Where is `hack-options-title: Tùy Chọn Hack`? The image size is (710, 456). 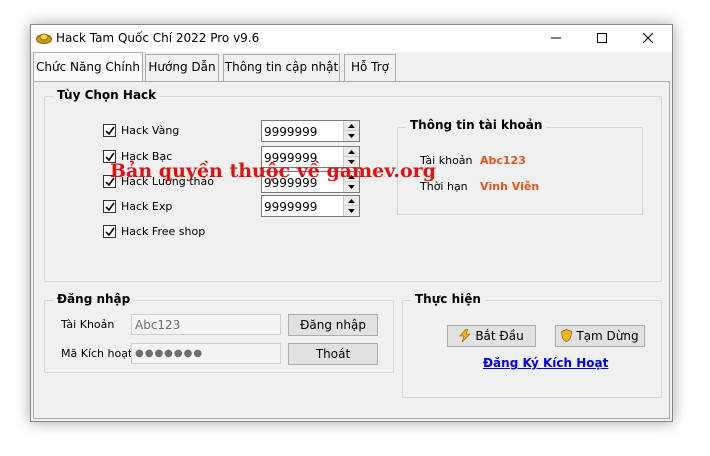 hack-options-title: Tùy Chọn Hack is located at coordinates (107, 95).